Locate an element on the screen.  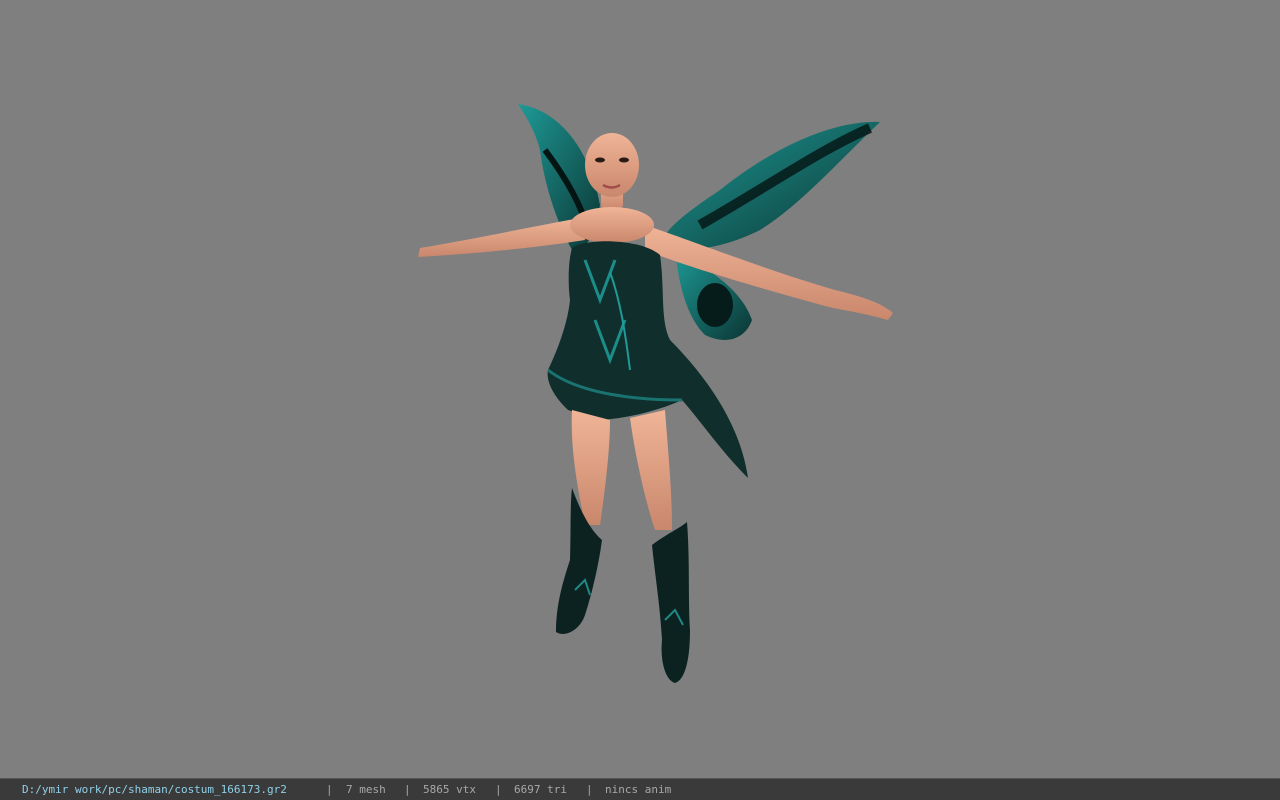
animation-status: nincs anim is located at coordinates (638, 789).